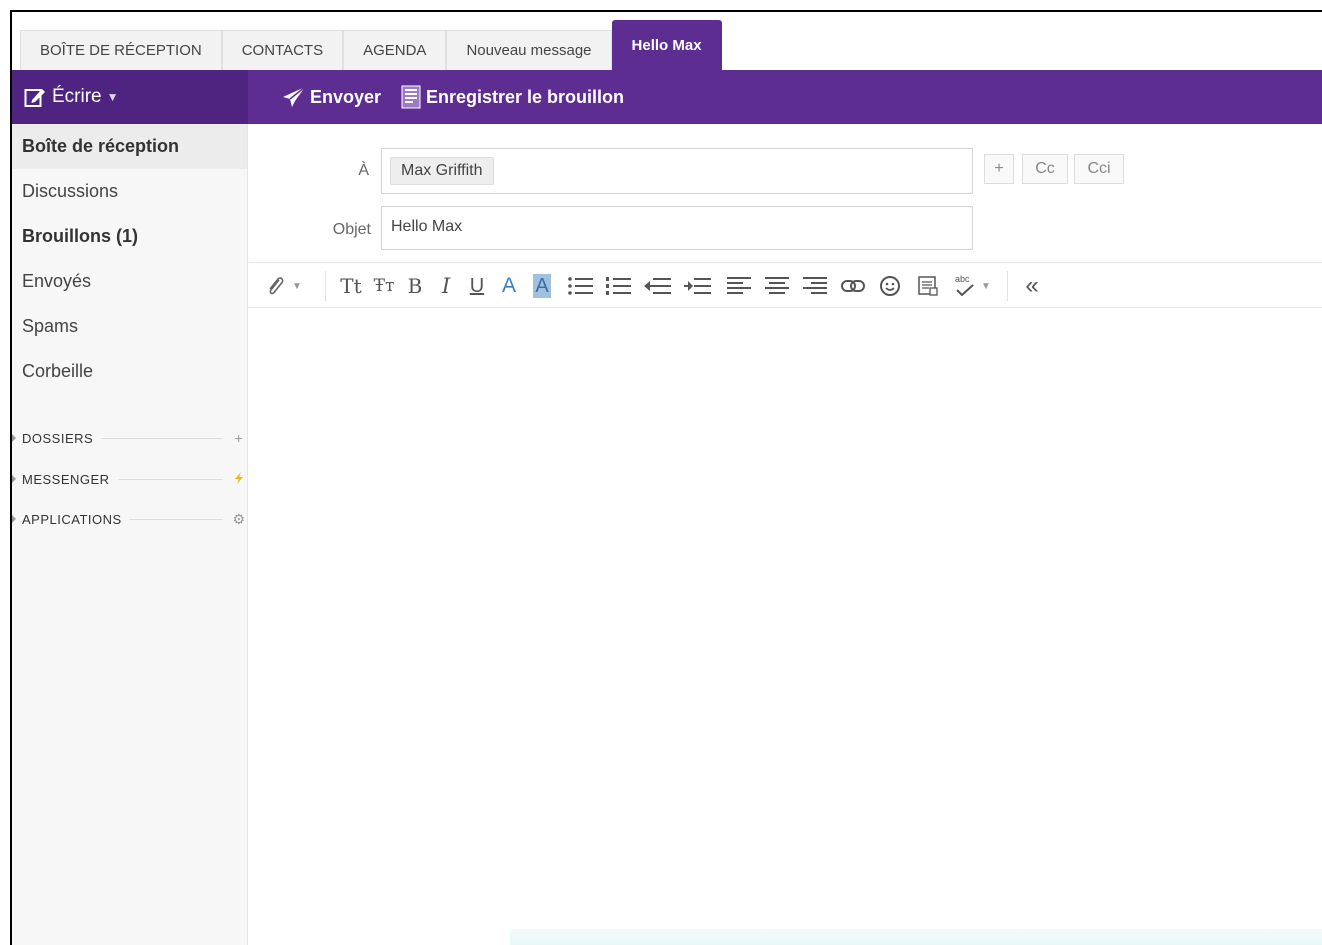 This screenshot has height=945, width=1322. I want to click on subject-label: Objet, so click(351, 229).